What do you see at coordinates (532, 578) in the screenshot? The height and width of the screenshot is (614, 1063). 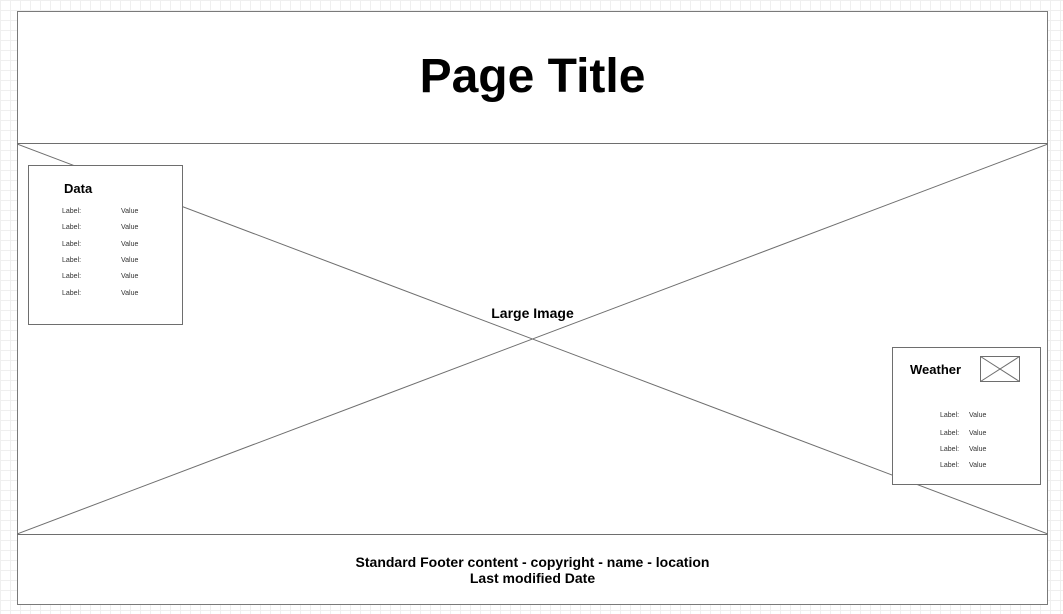 I see `footer-modified-date-text: Last modified Date` at bounding box center [532, 578].